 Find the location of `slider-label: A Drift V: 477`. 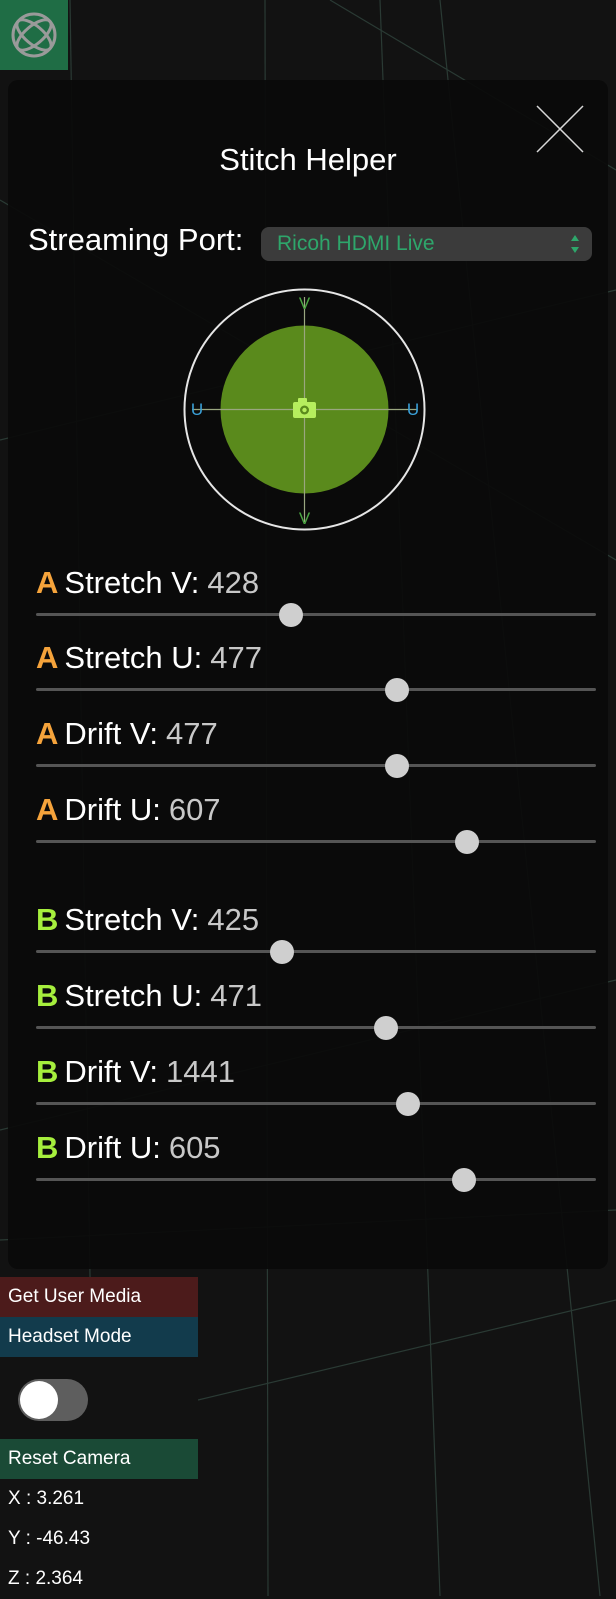

slider-label: A Drift V: 477 is located at coordinates (127, 734).